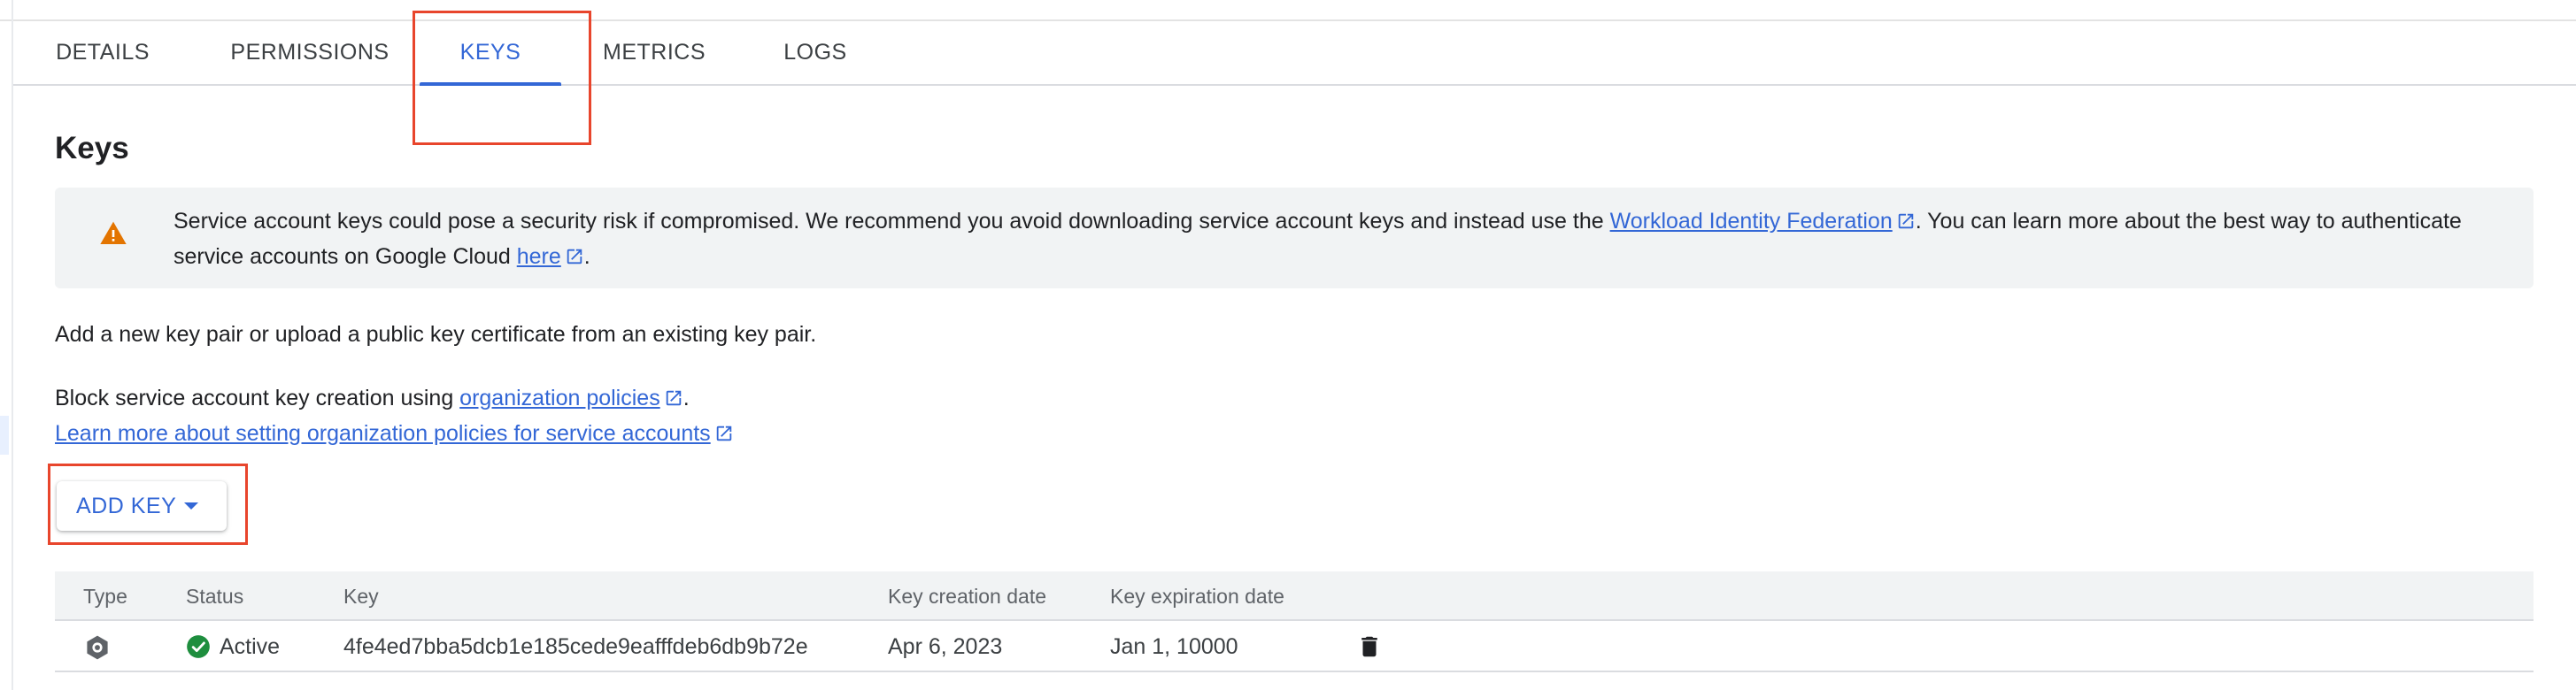 The width and height of the screenshot is (2576, 690). Describe the element at coordinates (92, 148) in the screenshot. I see `page-title: Keys` at that location.